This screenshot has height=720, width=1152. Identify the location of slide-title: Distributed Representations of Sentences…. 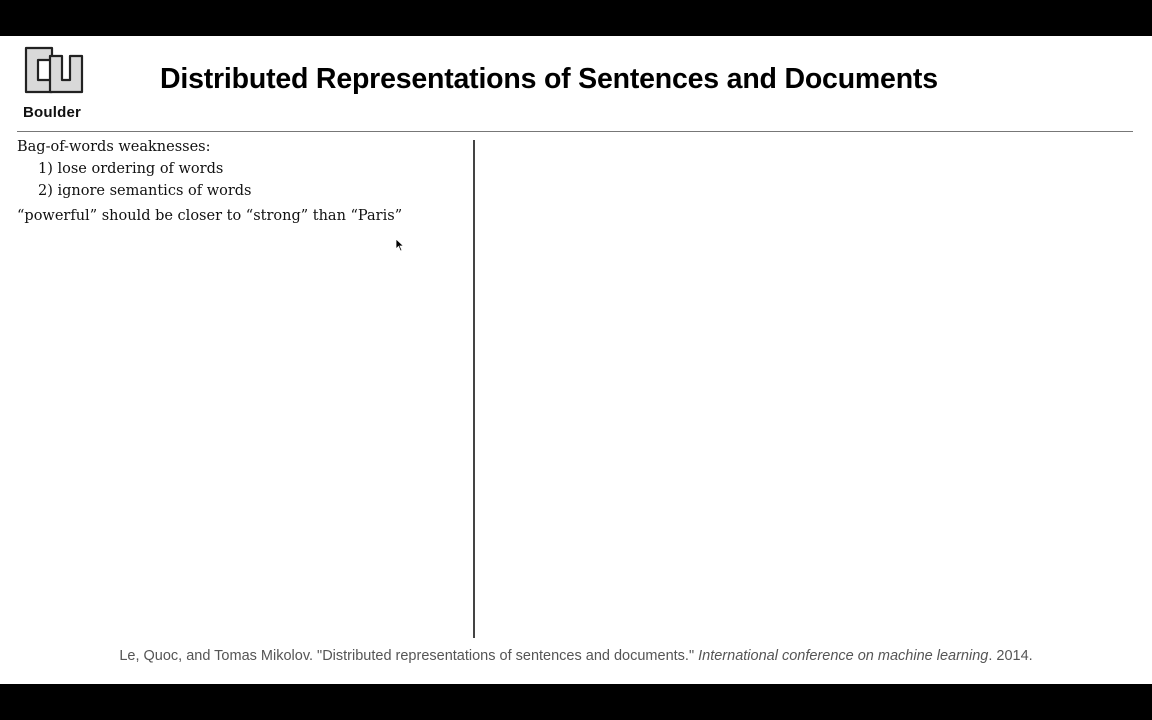
(549, 79).